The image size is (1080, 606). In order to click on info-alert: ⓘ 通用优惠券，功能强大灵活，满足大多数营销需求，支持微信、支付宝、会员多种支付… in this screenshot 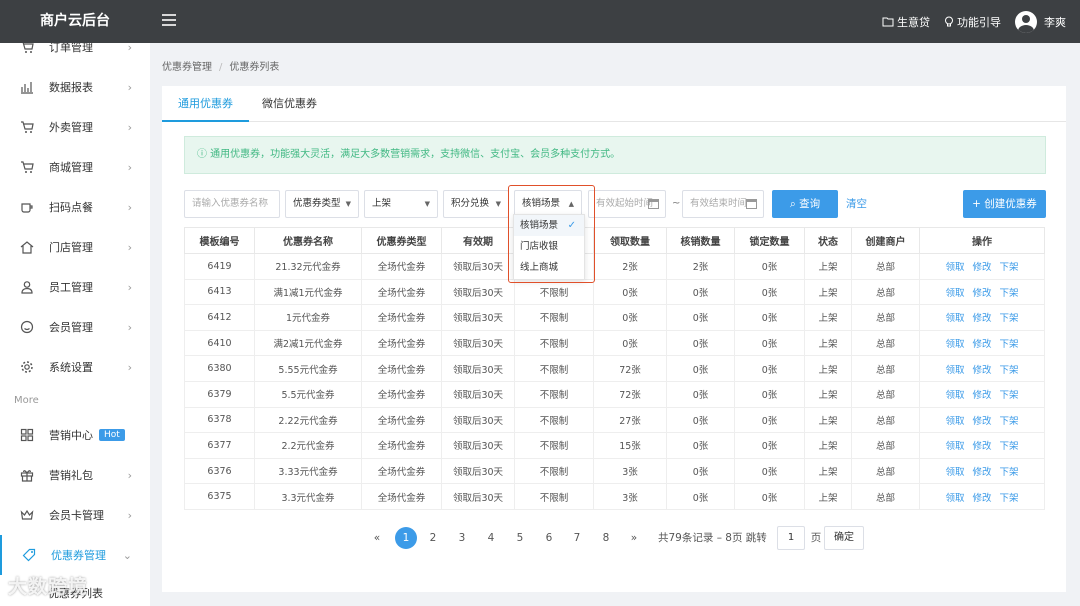, I will do `click(615, 155)`.